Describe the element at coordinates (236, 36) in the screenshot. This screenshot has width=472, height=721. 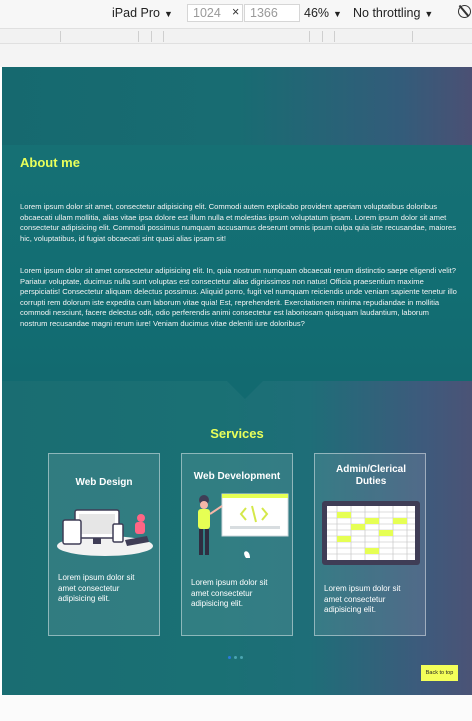
I see `media-query-ruler` at that location.